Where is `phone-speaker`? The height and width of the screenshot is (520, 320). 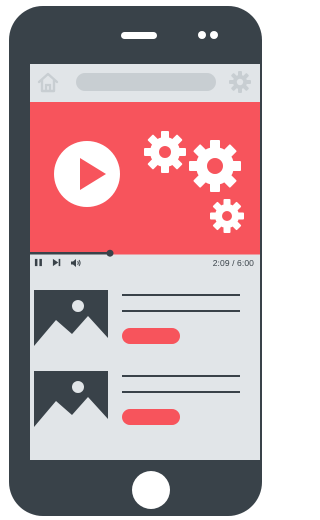 phone-speaker is located at coordinates (139, 35).